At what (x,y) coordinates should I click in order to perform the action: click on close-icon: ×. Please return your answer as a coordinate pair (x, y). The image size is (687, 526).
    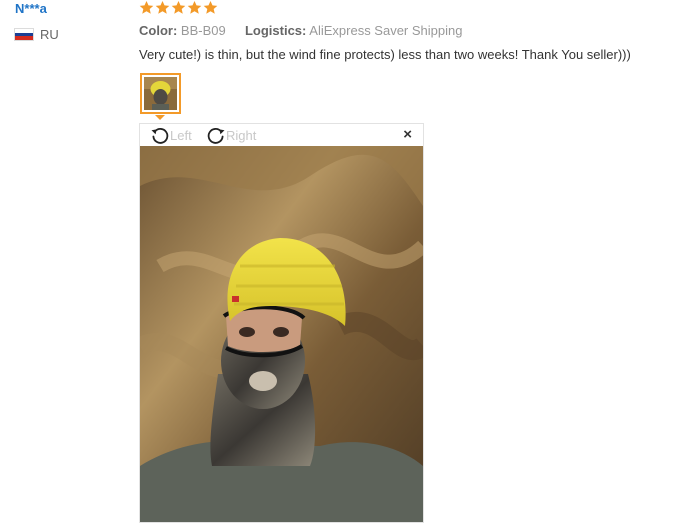
    Looking at the image, I should click on (407, 135).